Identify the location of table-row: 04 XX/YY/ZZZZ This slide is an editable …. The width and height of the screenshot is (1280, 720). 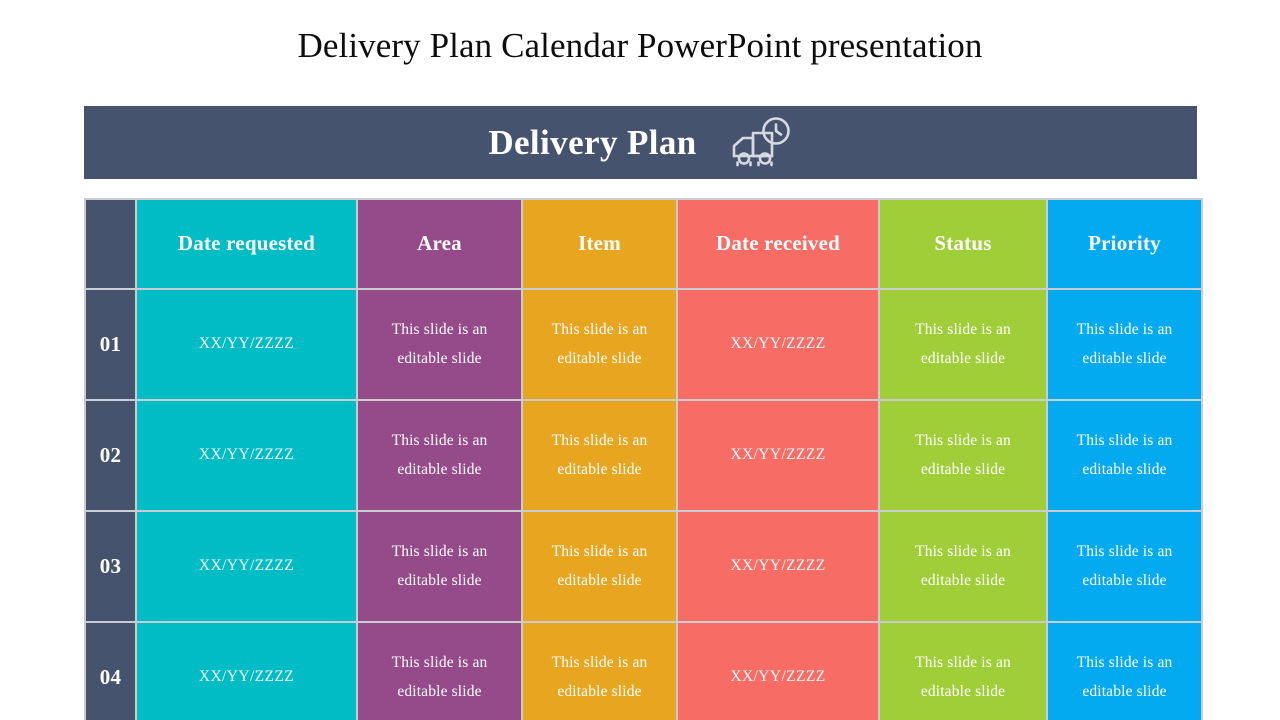
(643, 671).